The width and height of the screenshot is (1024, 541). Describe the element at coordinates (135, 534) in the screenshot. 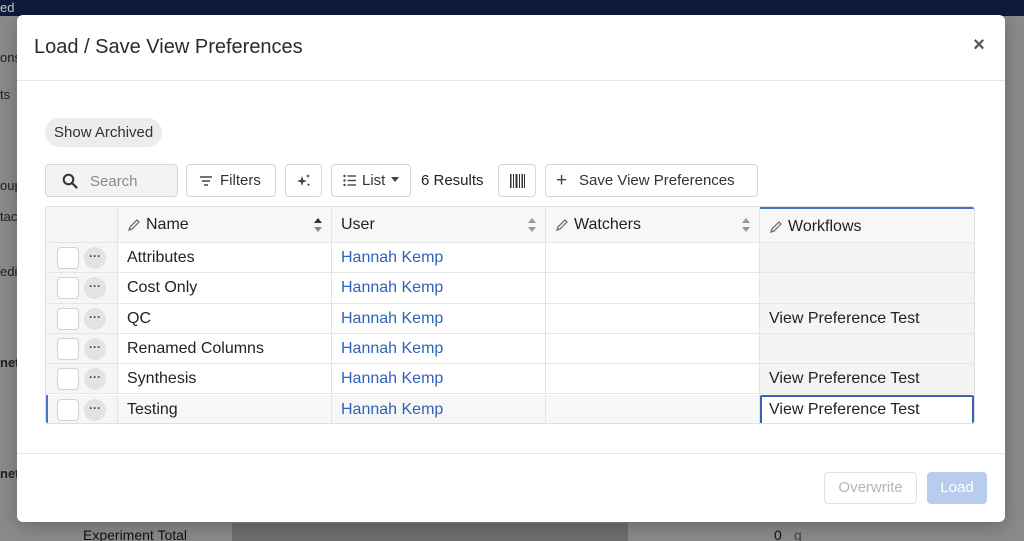

I see `experiment-total-label: Experiment Total` at that location.